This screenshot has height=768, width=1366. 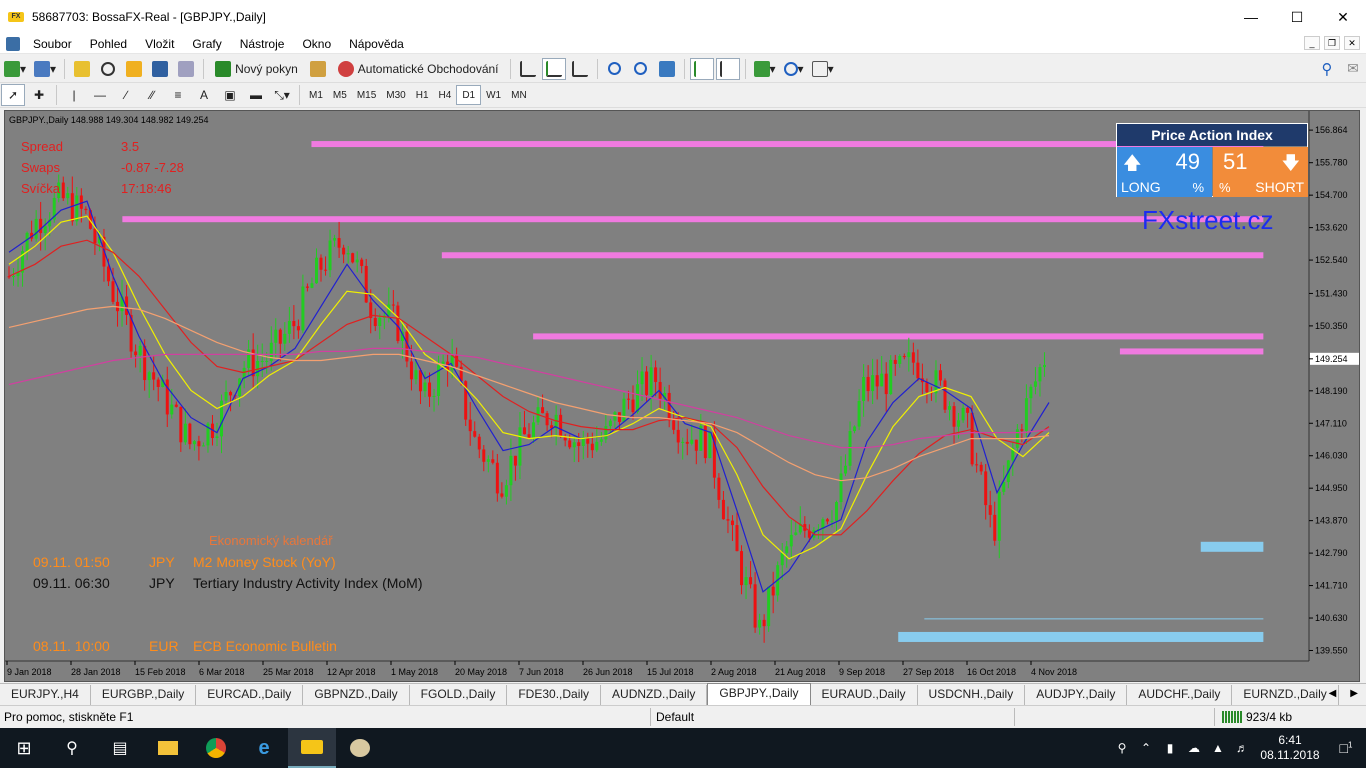 I want to click on metaeditor-button, so click(x=318, y=69).